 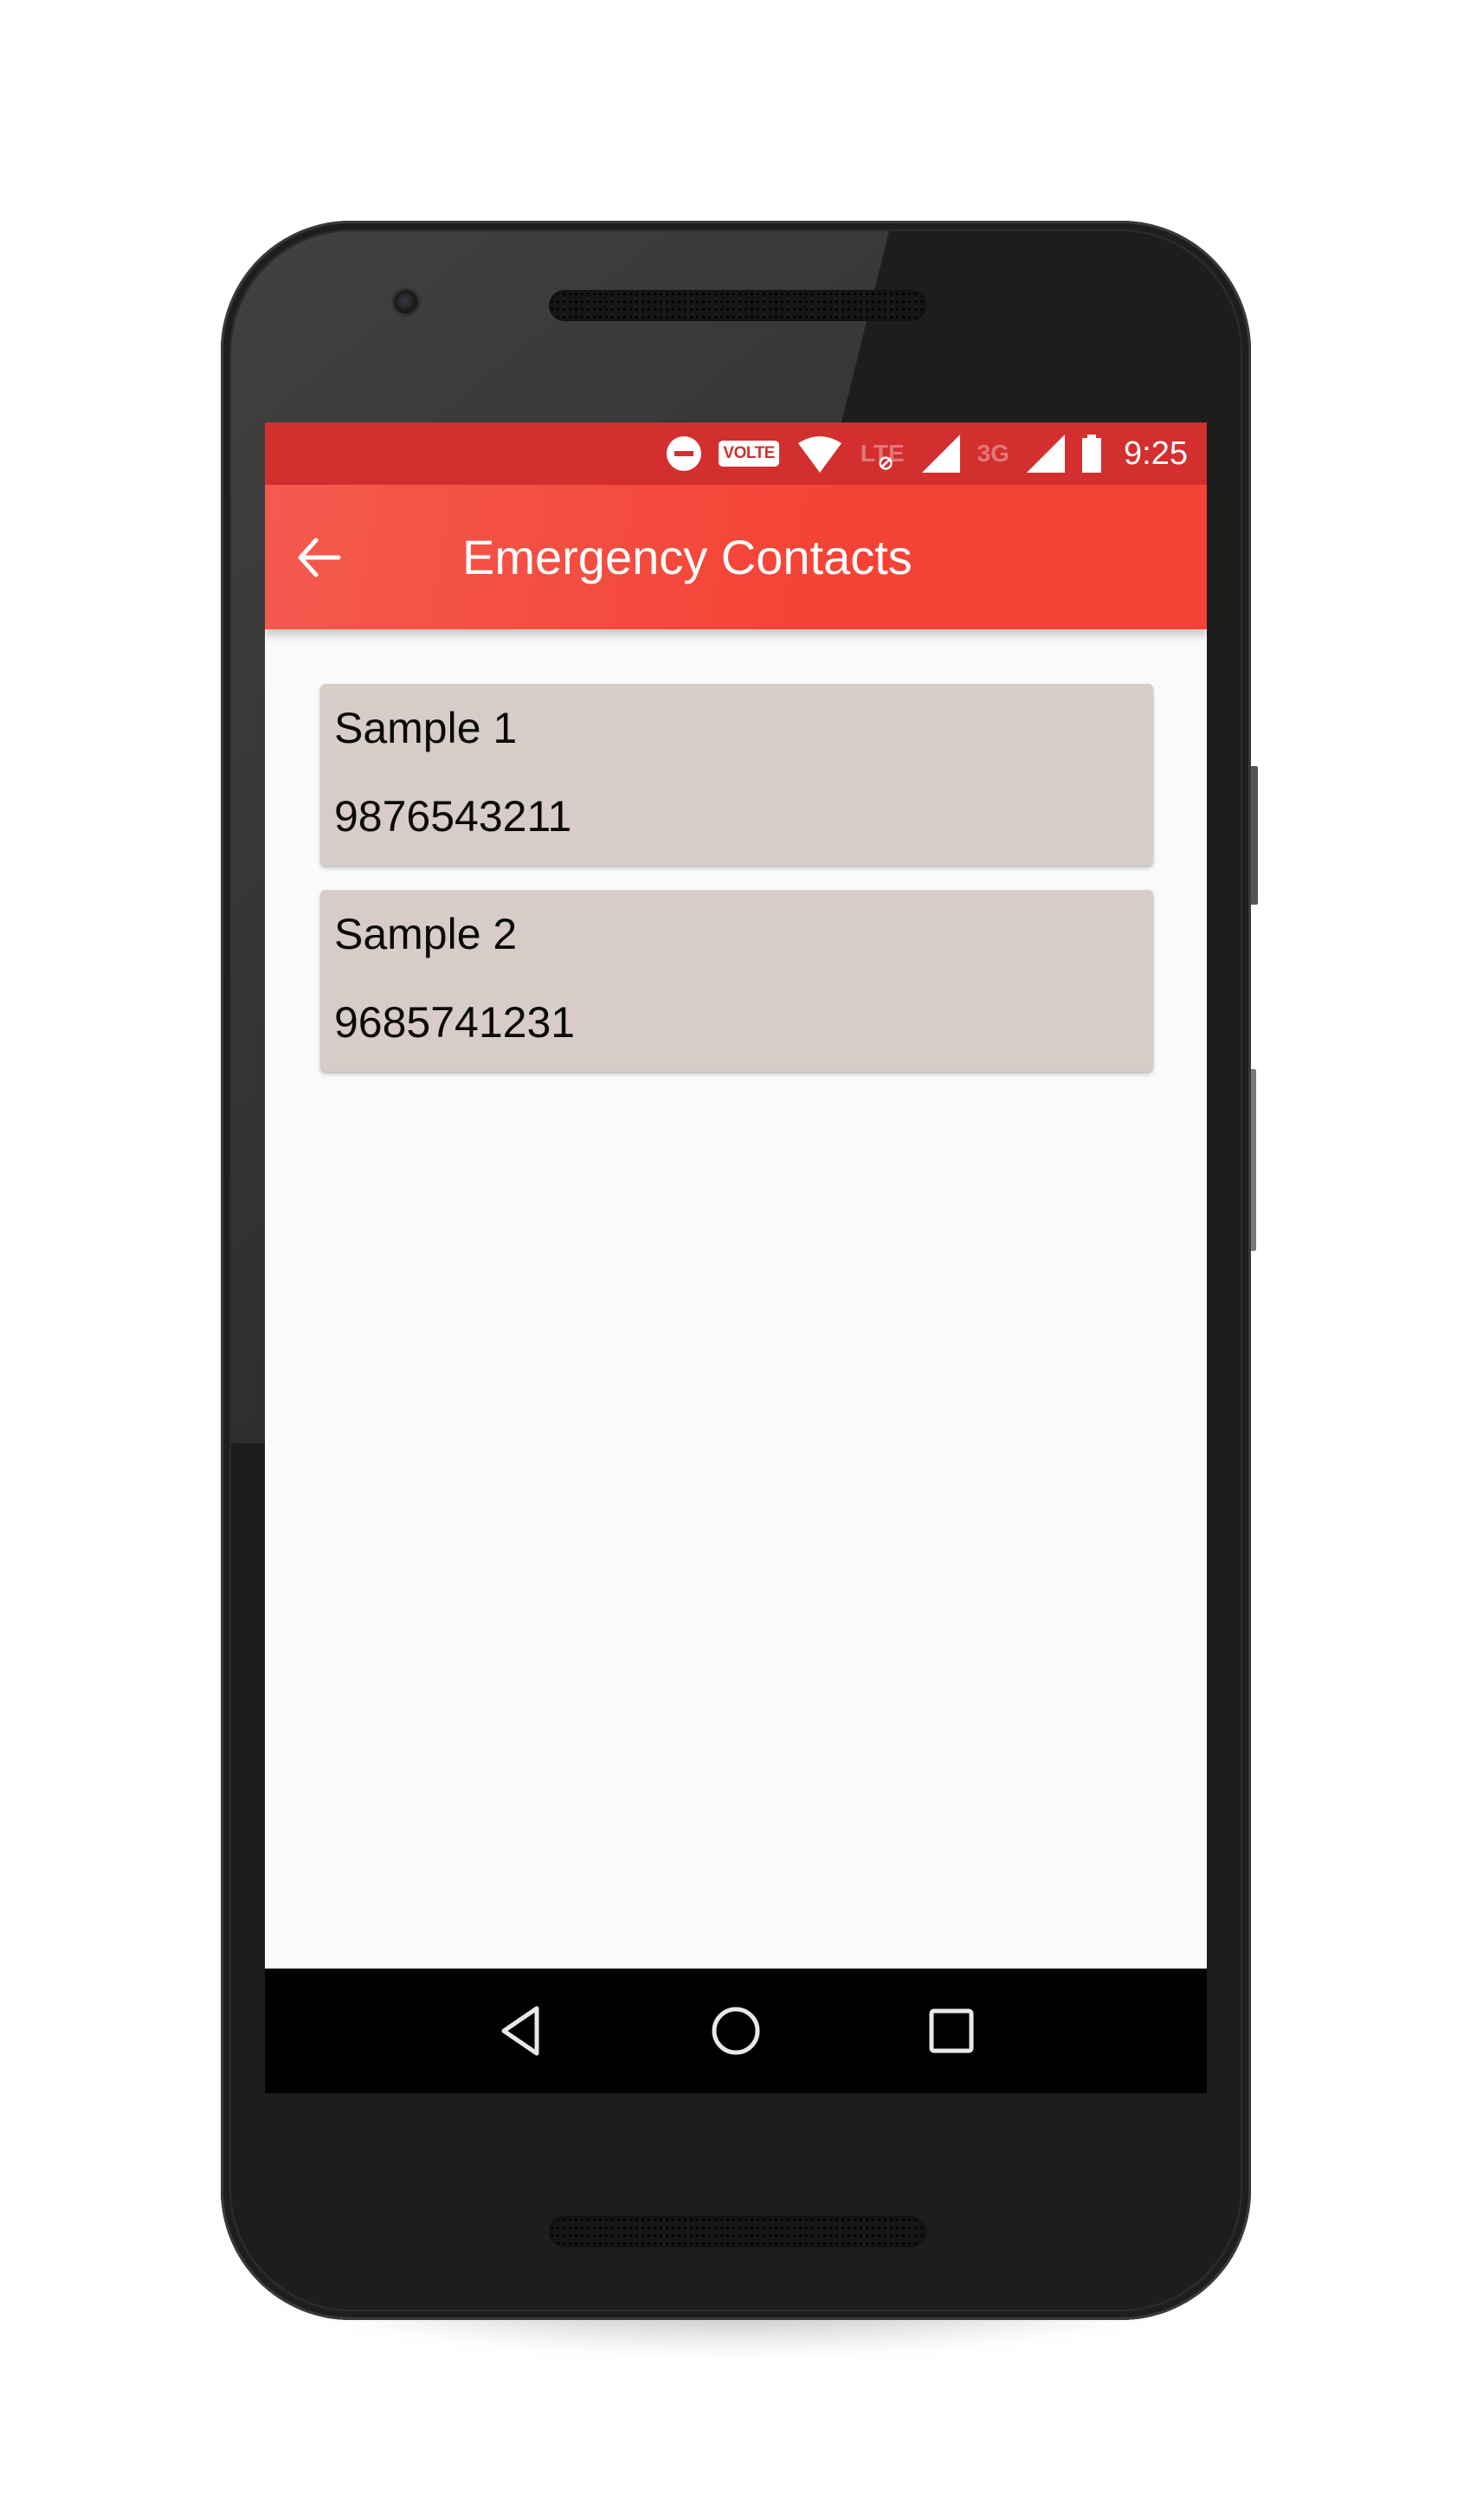 I want to click on lte-disabled-icon: LTE ⊘, so click(x=883, y=457).